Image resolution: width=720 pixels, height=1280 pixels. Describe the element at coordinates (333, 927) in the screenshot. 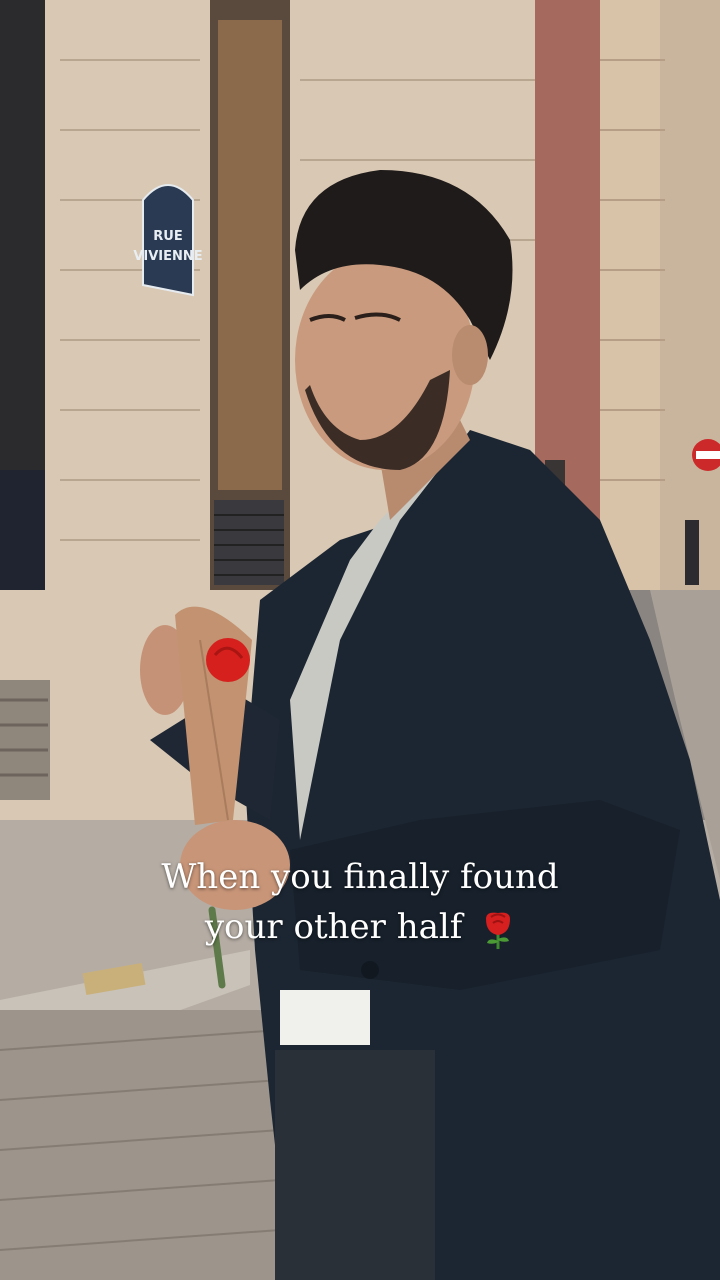

I see `caption-line-2-text: your other half` at that location.